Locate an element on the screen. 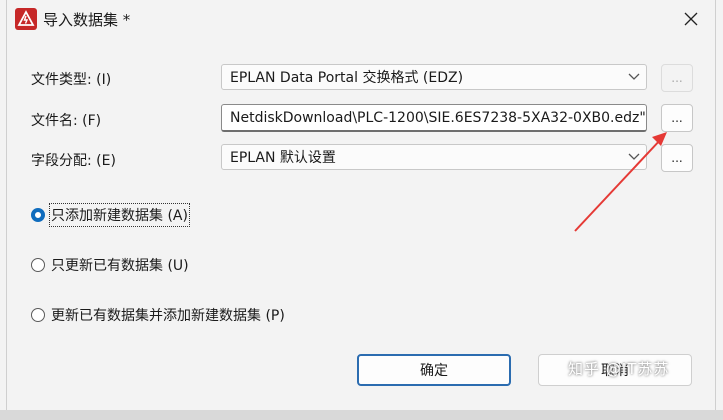 This screenshot has height=420, width=723. field-mapping-label: 字段分配: (E) is located at coordinates (73, 161).